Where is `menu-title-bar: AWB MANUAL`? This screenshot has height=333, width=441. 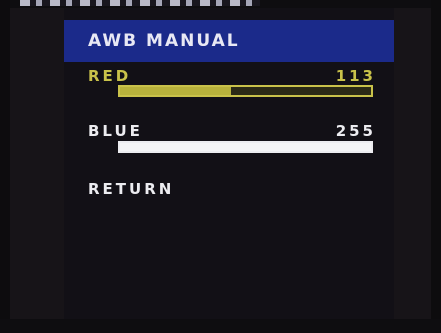 menu-title-bar: AWB MANUAL is located at coordinates (229, 41).